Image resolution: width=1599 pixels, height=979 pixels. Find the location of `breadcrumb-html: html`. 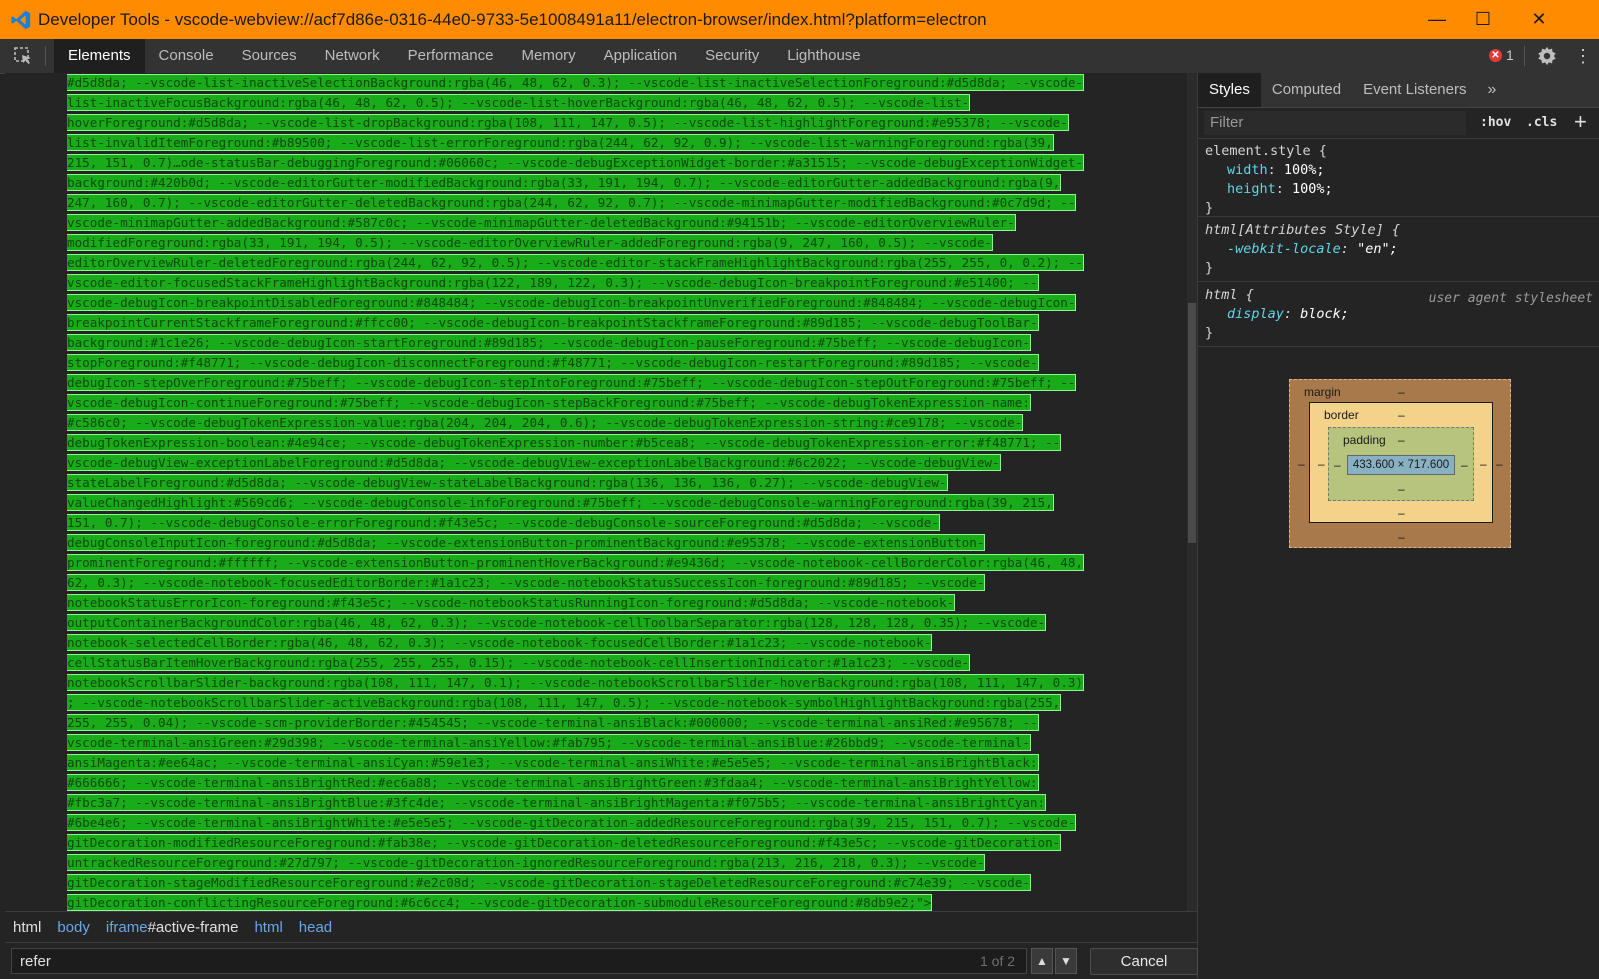

breadcrumb-html: html is located at coordinates (27, 927).